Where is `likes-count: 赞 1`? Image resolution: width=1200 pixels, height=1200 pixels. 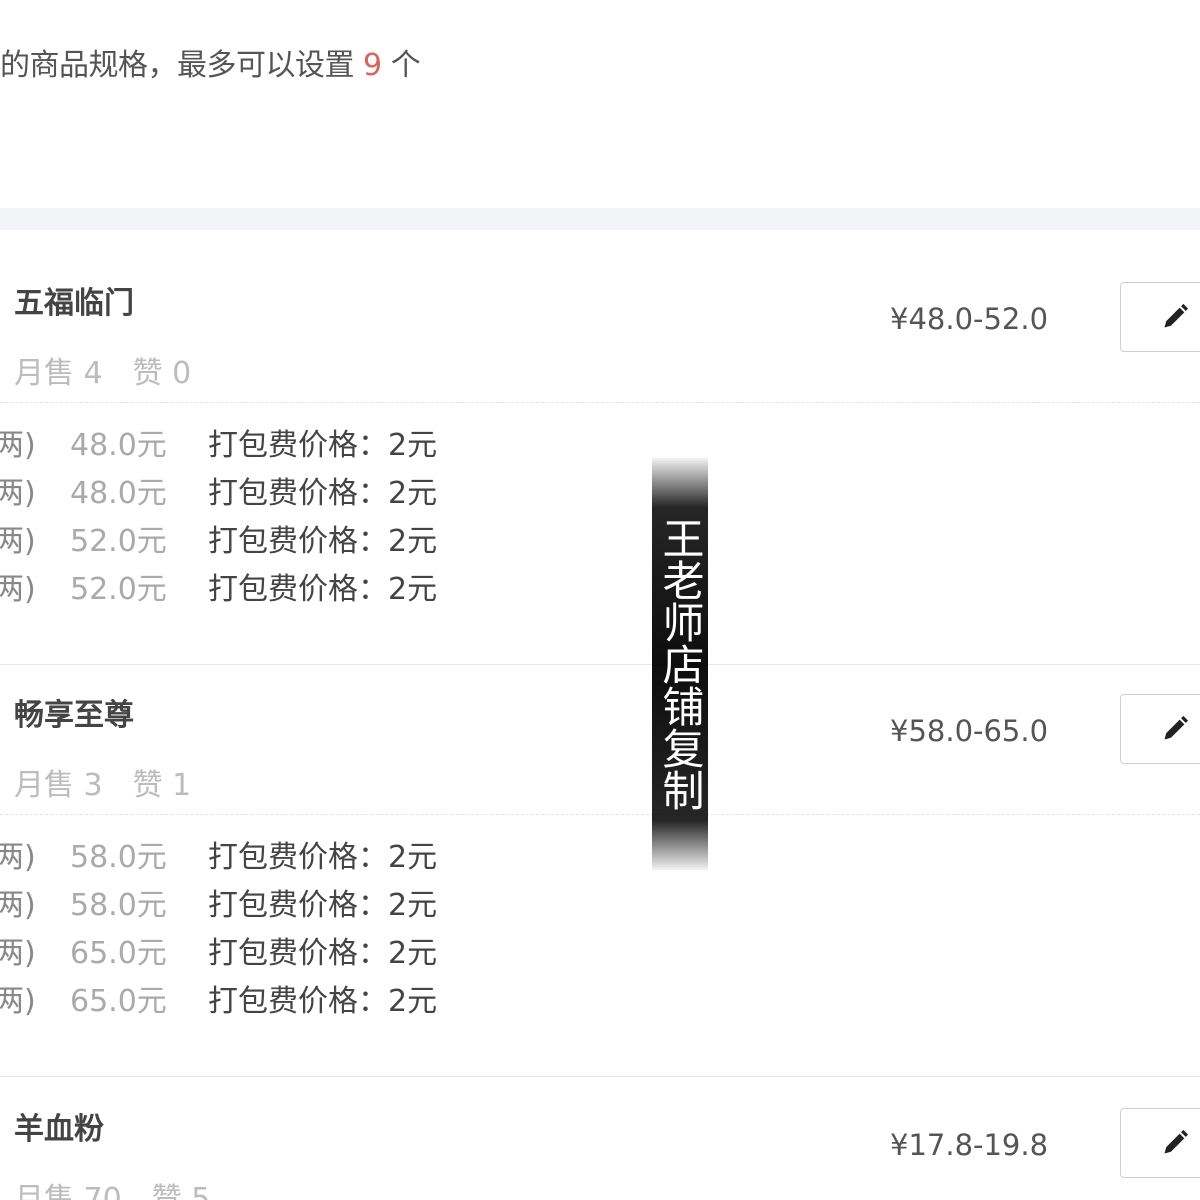
likes-count: 赞 1 is located at coordinates (162, 785).